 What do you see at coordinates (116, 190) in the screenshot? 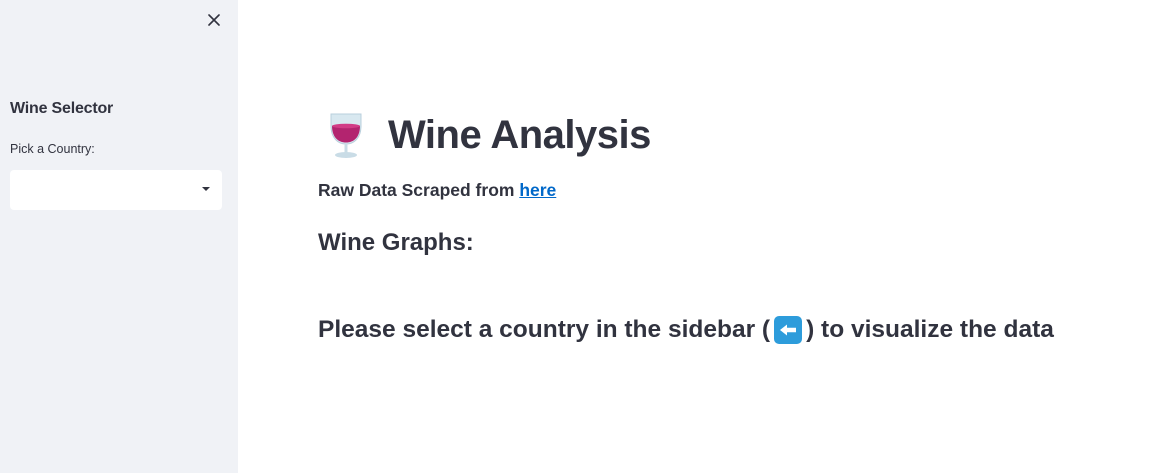
I see `country-select` at bounding box center [116, 190].